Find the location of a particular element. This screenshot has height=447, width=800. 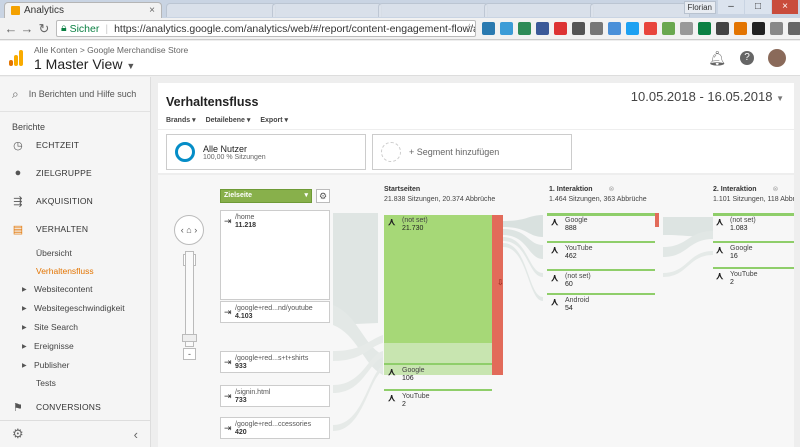

extension-icons: ⋮ is located at coordinates (641, 28).